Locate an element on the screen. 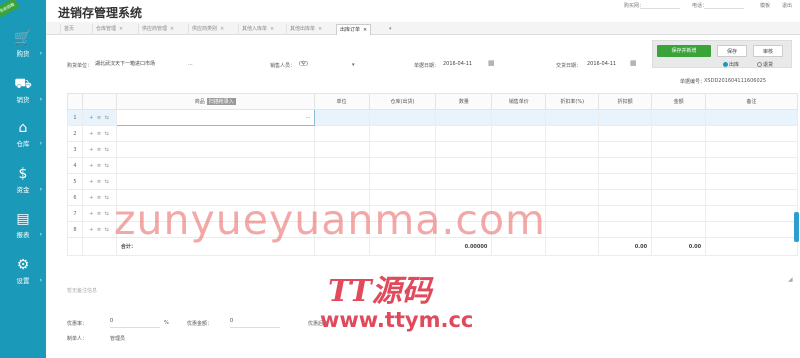 The image size is (800, 358). col-header-quantity: 数量 is located at coordinates (464, 101).